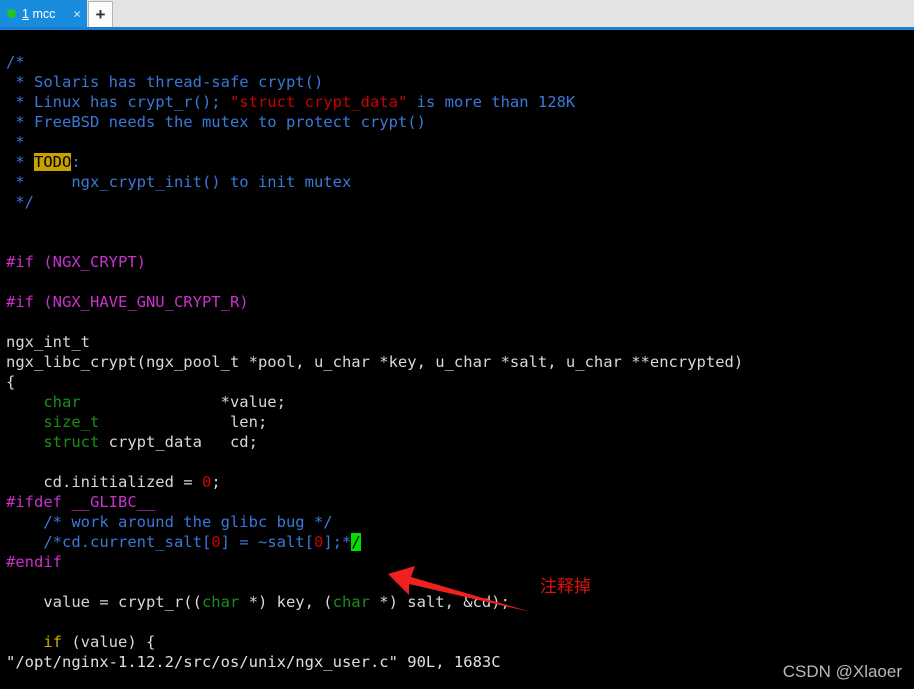 This screenshot has height=689, width=914. I want to click on code-token: #ifdef __GLIBC__, so click(81, 502).